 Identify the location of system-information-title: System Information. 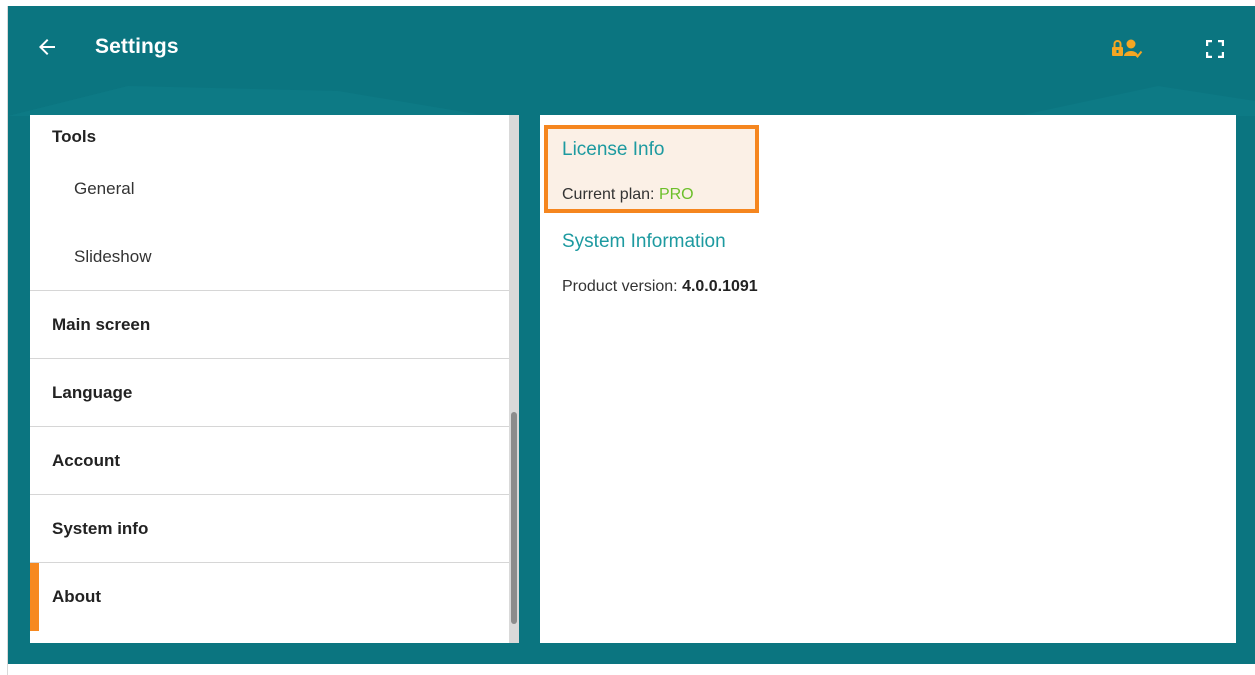
(644, 241).